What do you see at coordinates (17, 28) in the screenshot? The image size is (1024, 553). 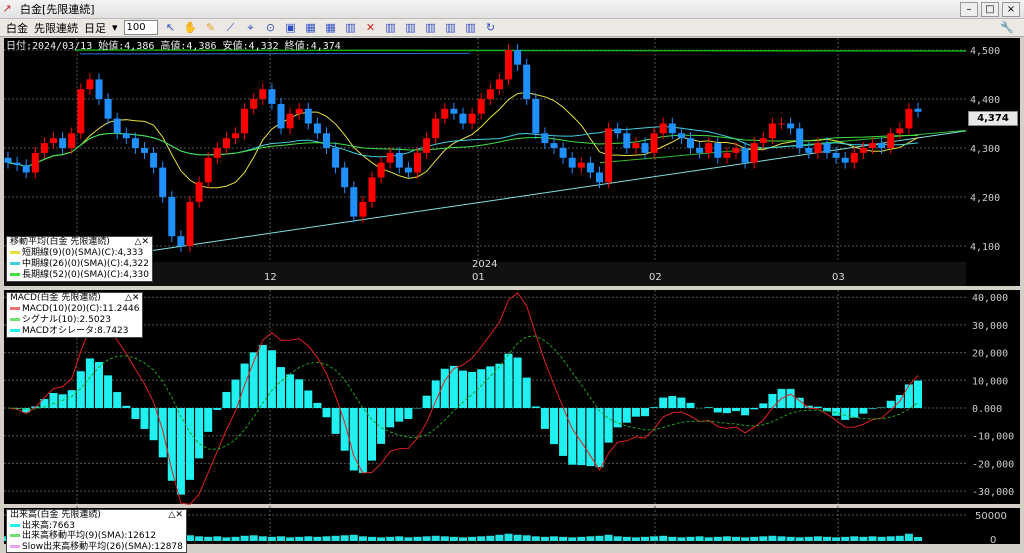 I see `symbol-menu: 白金` at bounding box center [17, 28].